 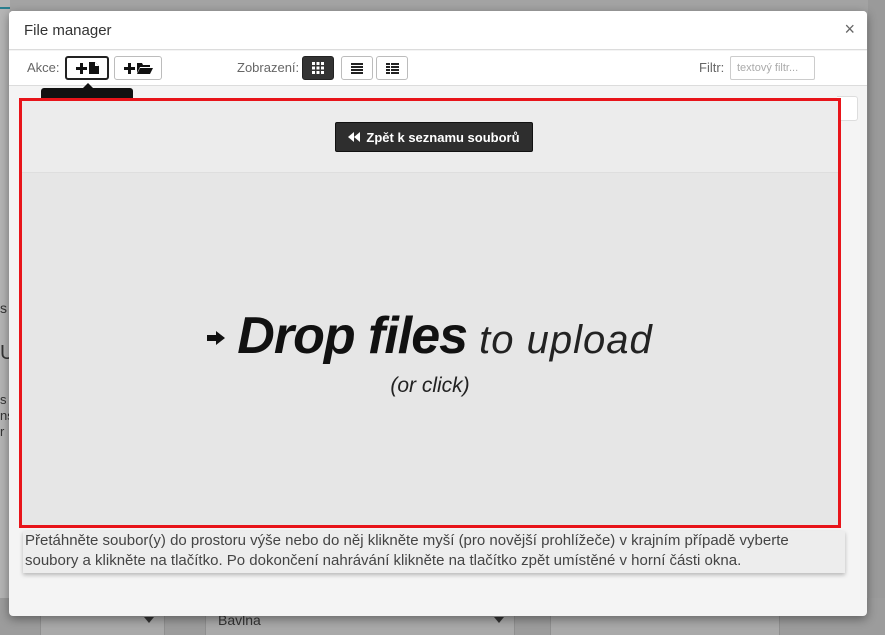 What do you see at coordinates (216, 338) in the screenshot?
I see `arrow-right-icon` at bounding box center [216, 338].